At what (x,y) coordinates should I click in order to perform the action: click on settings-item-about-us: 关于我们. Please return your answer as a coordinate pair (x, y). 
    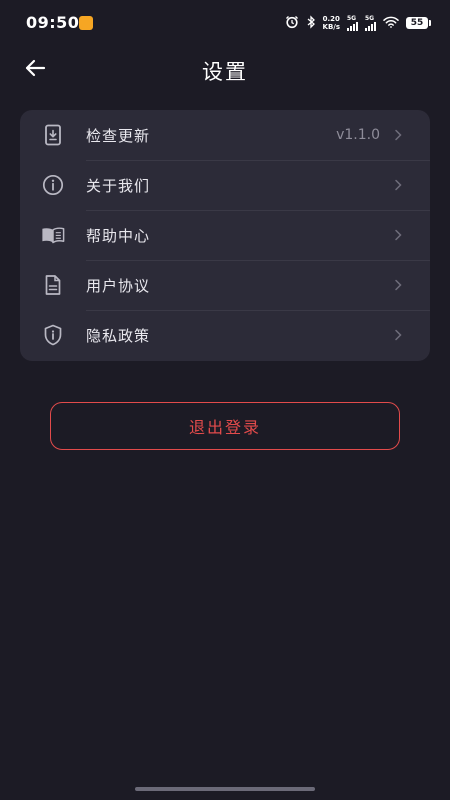
    Looking at the image, I should click on (225, 185).